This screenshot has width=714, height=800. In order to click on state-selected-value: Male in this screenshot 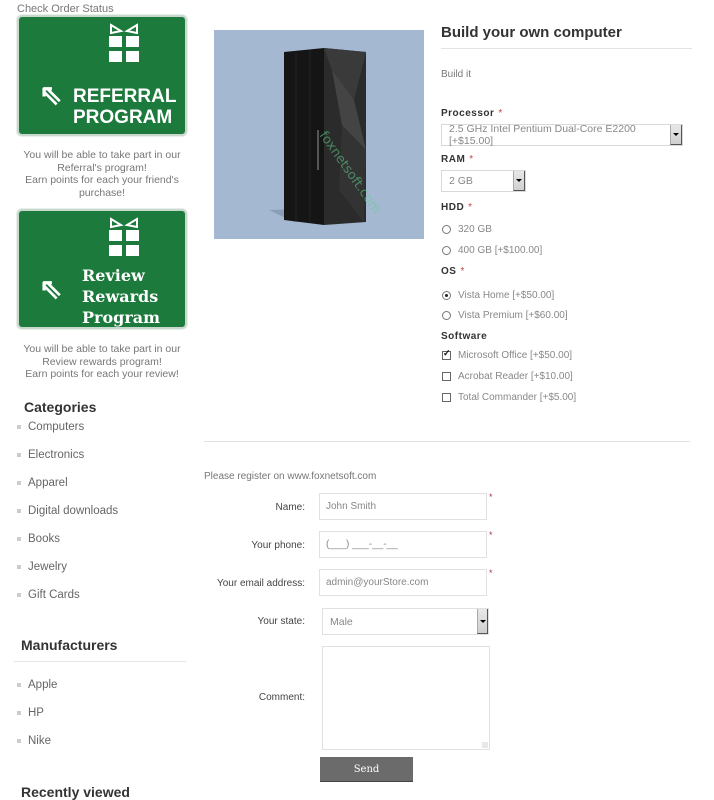, I will do `click(341, 621)`.